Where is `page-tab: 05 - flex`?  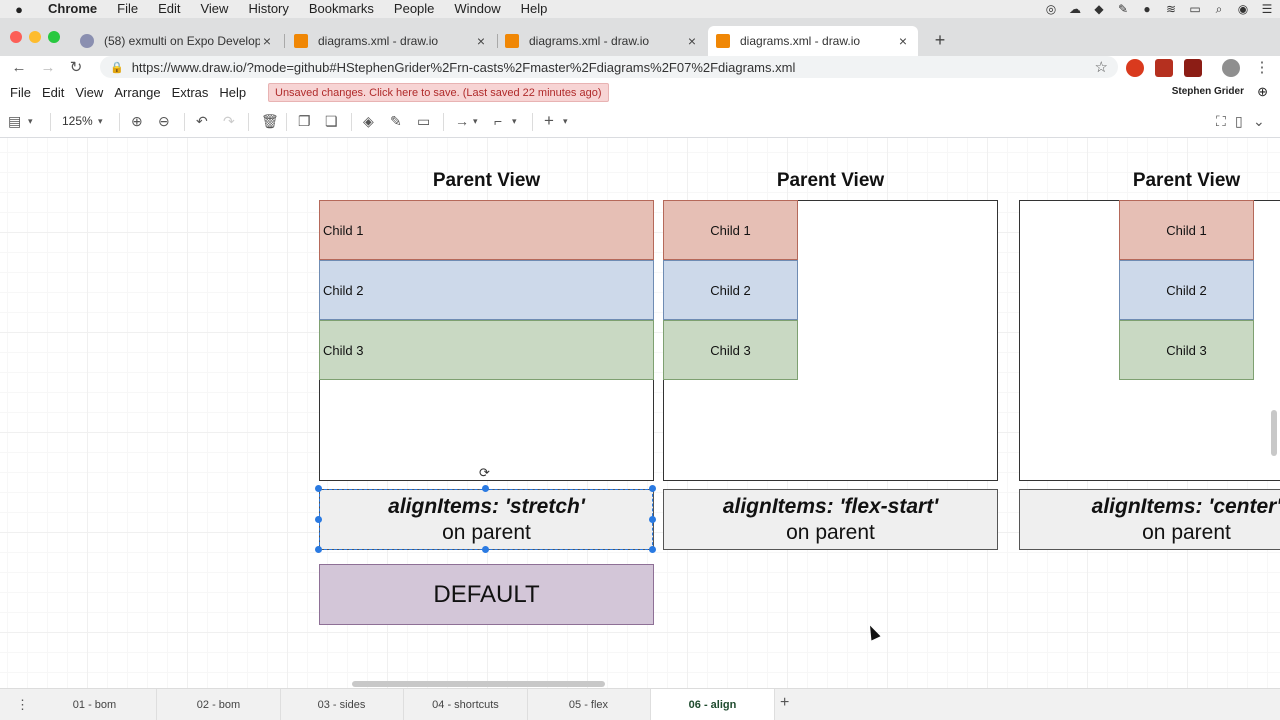
page-tab: 05 - flex is located at coordinates (589, 704).